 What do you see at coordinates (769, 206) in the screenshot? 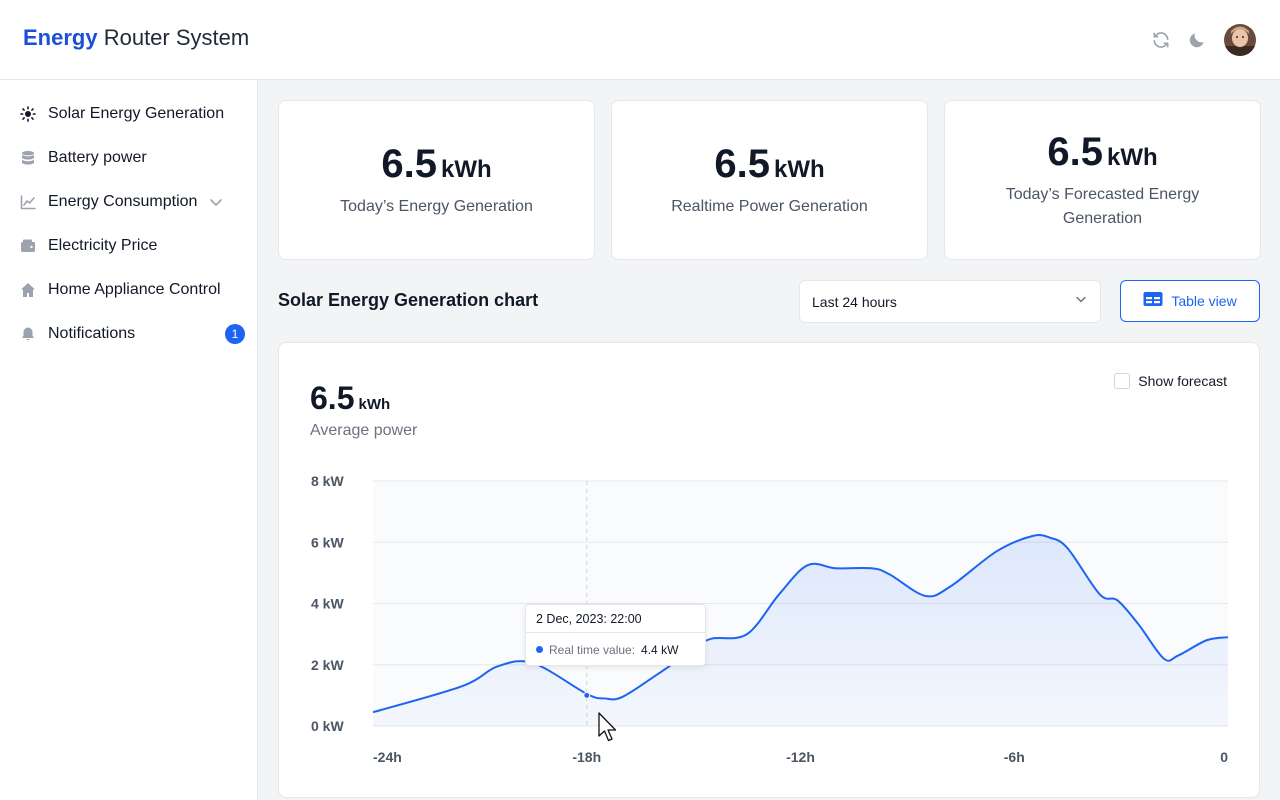
I see `stat-label: Realtime Power Generation` at bounding box center [769, 206].